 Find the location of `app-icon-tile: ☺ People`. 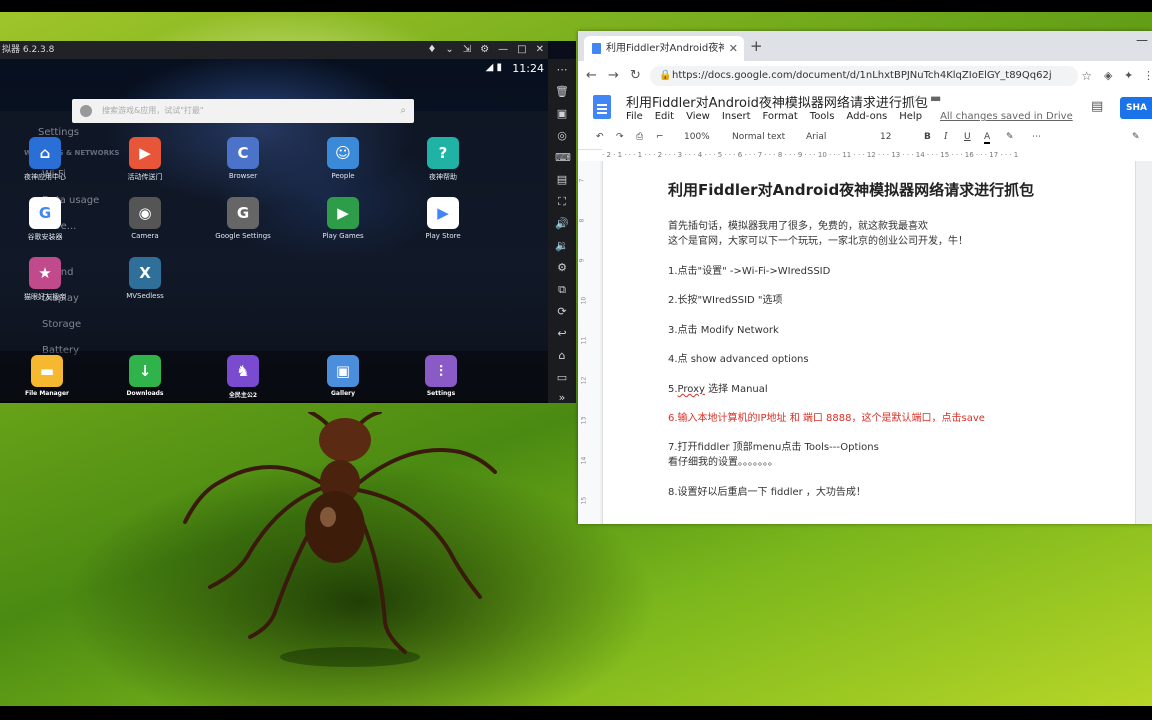

app-icon-tile: ☺ People is located at coordinates (343, 158).